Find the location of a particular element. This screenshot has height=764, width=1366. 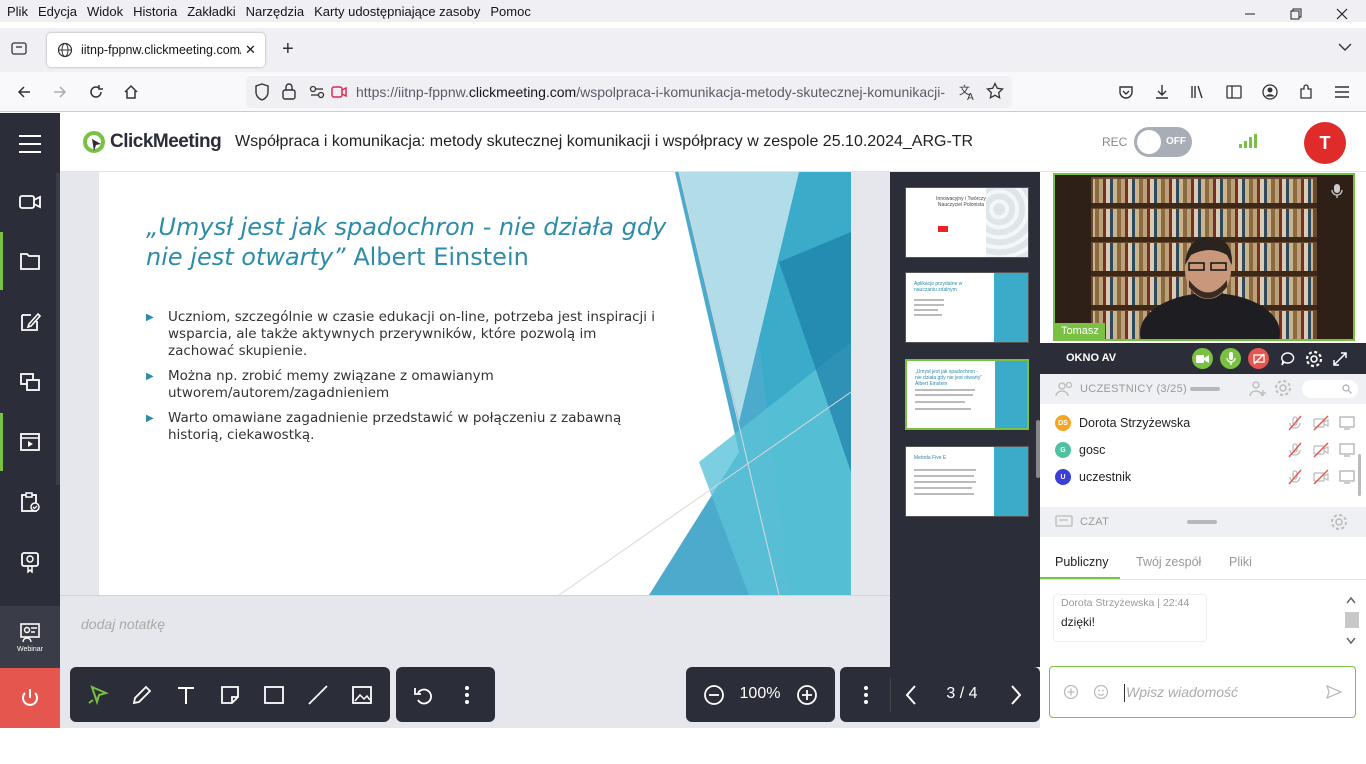

participant-row: G gosc is located at coordinates (1205, 450).